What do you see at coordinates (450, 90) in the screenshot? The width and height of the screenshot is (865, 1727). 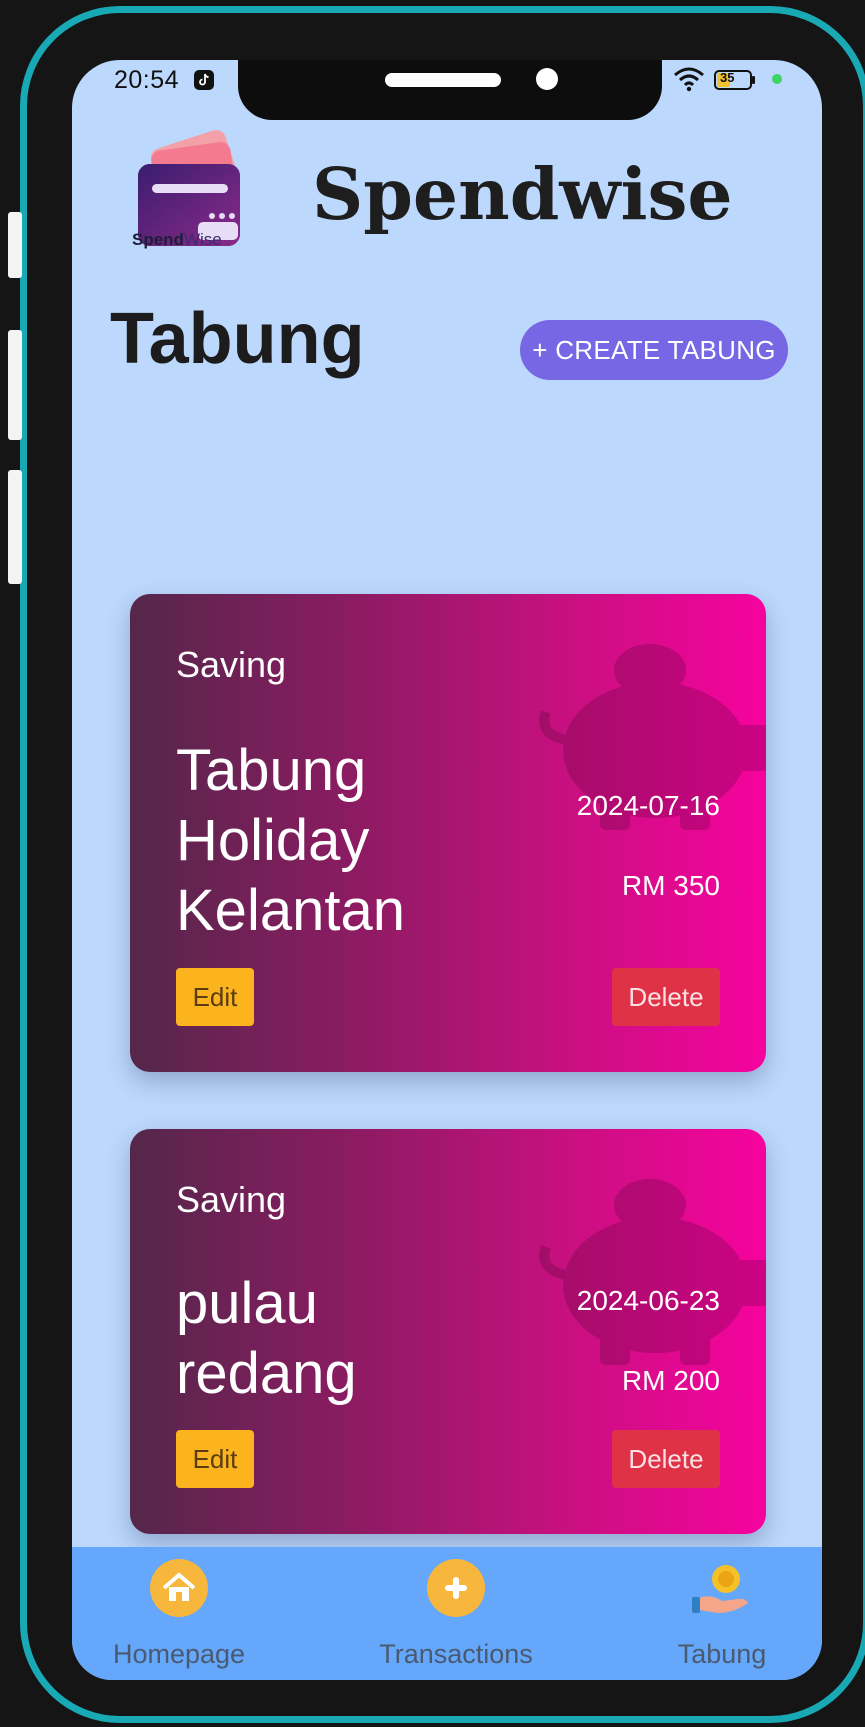 I see `camera-notch` at bounding box center [450, 90].